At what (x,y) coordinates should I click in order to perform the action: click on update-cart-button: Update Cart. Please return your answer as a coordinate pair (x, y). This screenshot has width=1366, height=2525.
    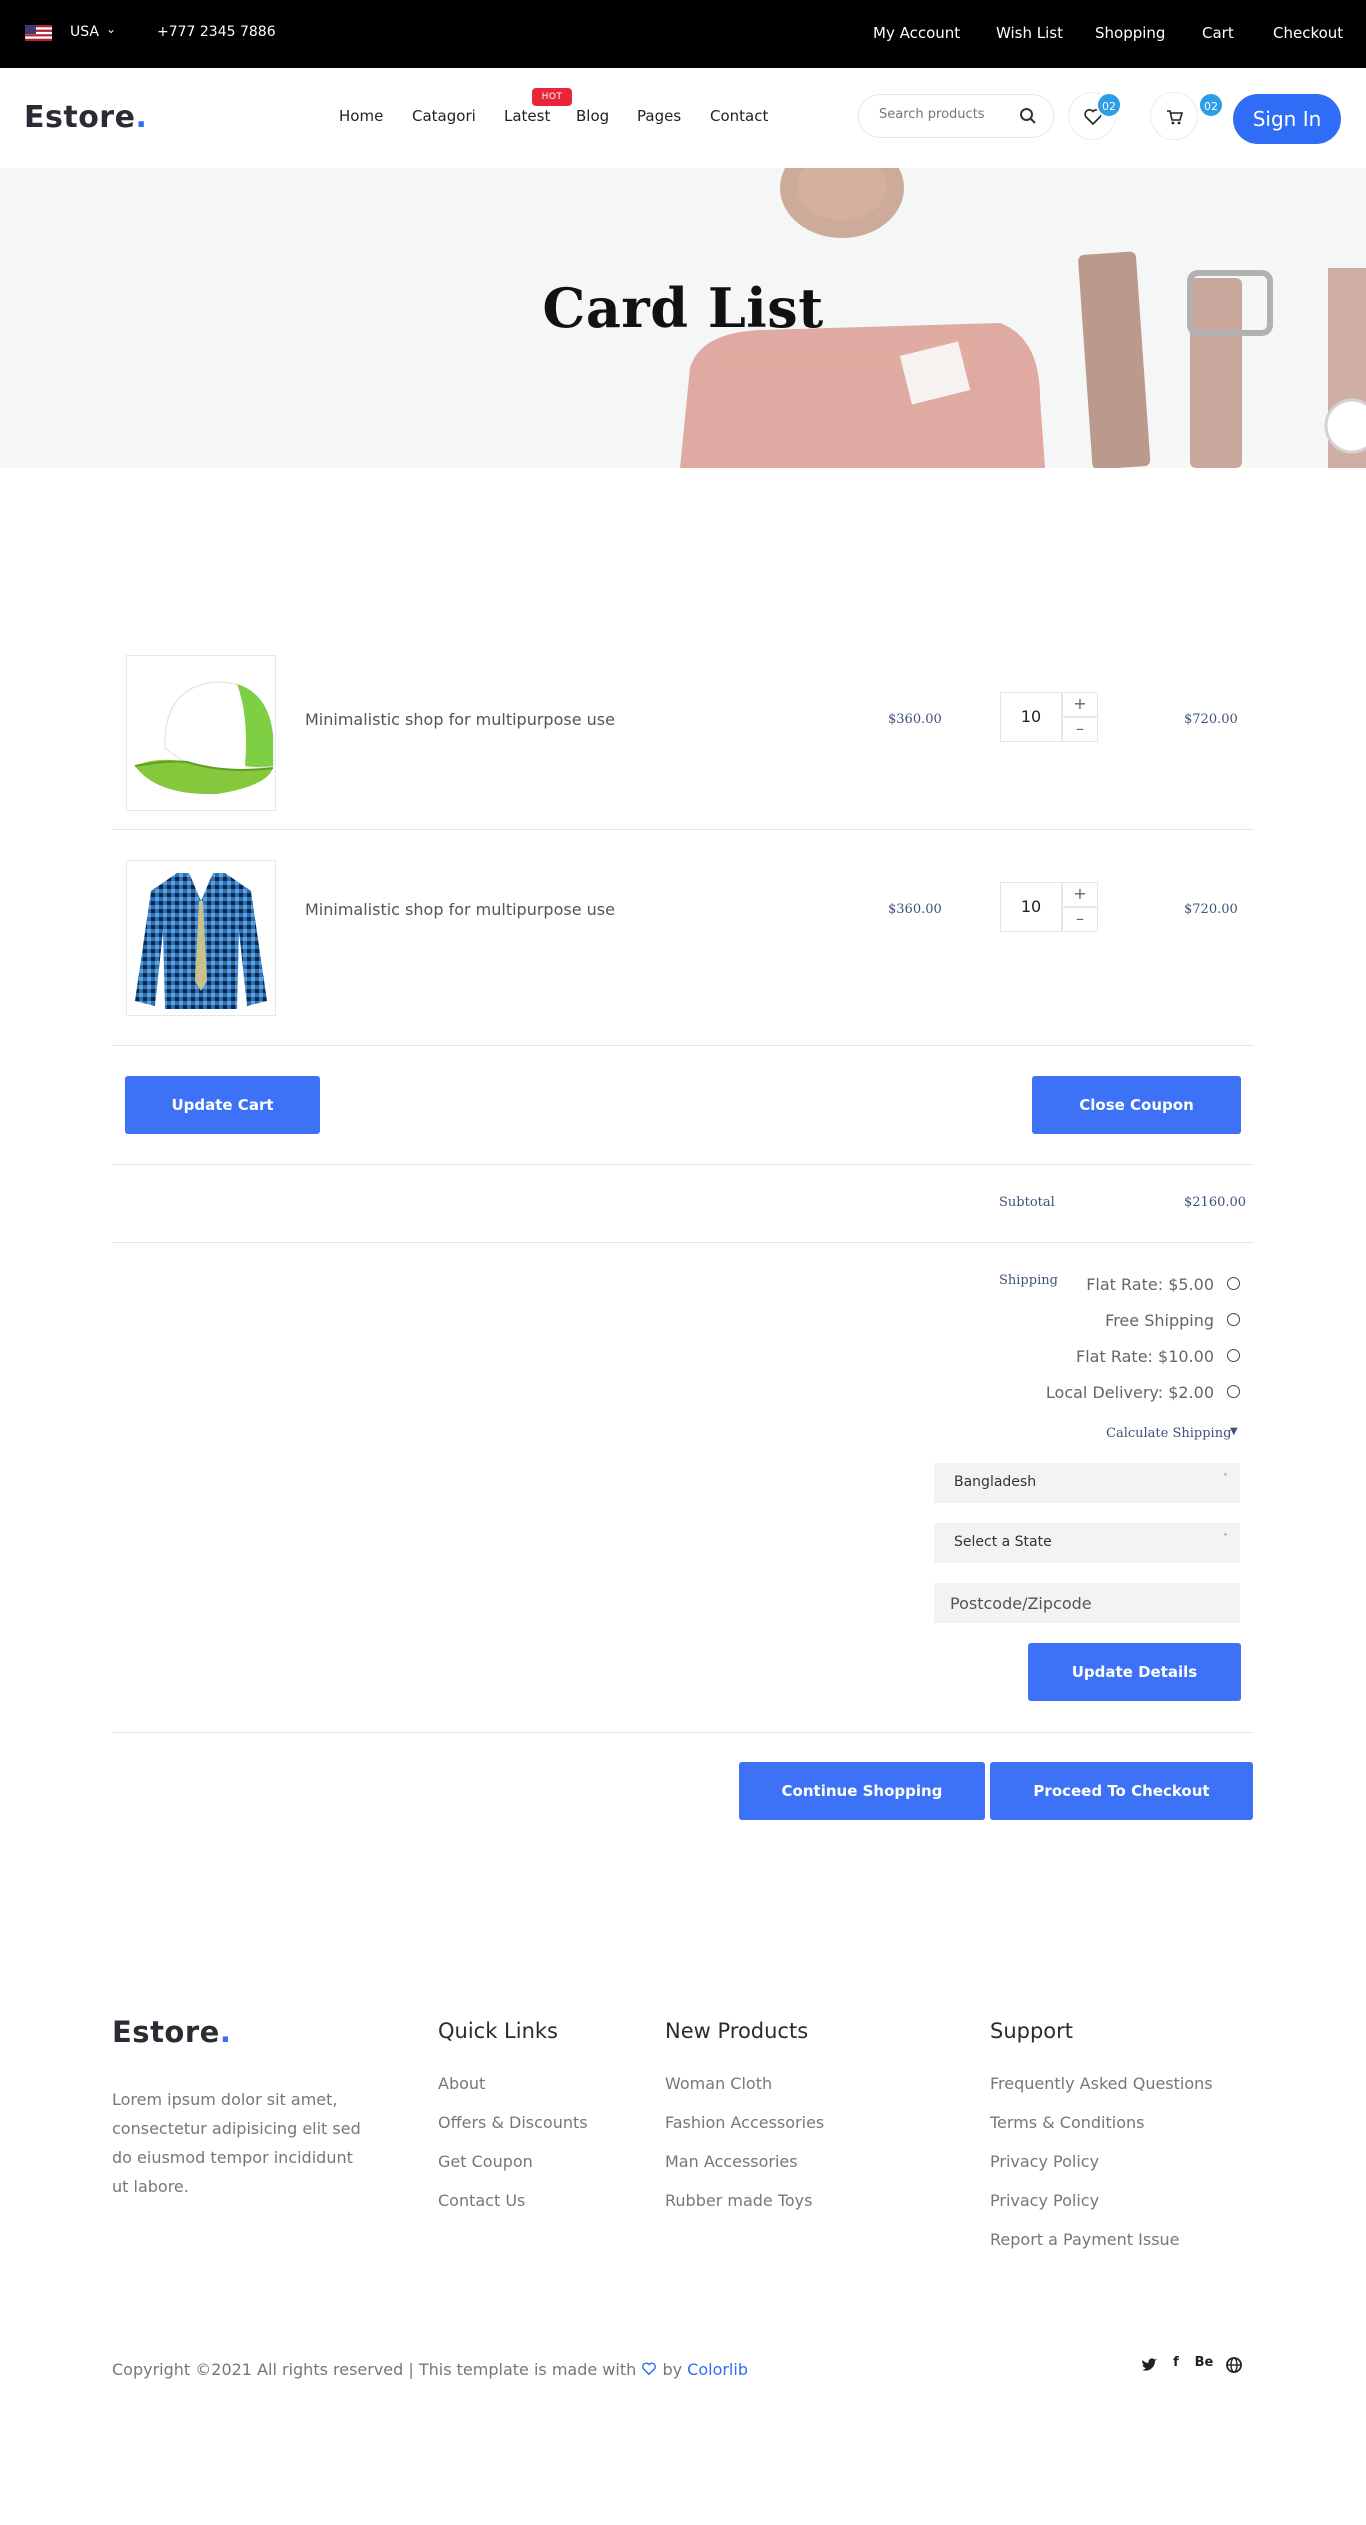
    Looking at the image, I should click on (222, 1105).